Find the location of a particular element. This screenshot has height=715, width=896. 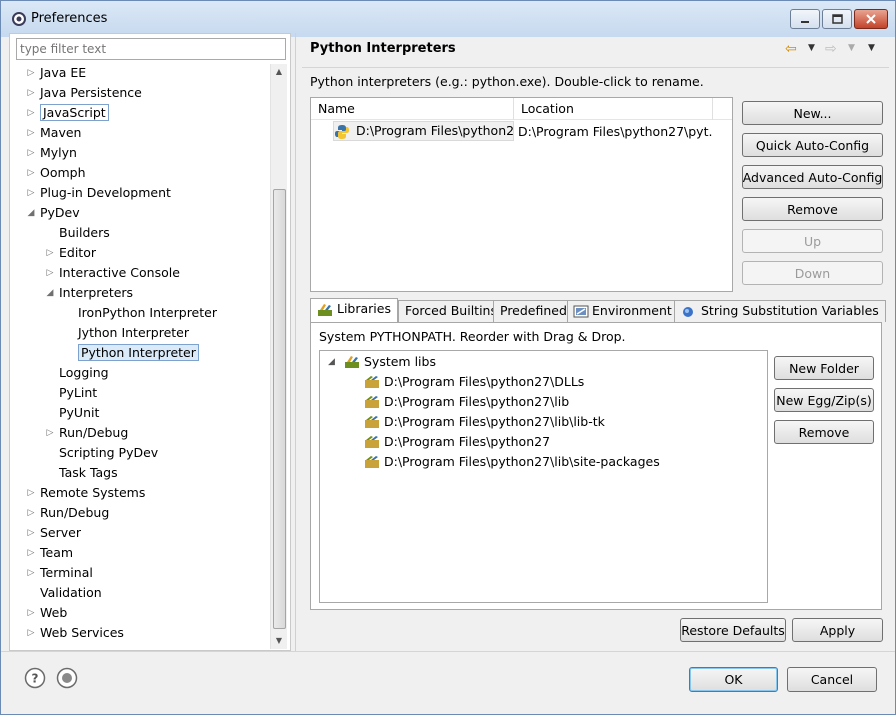

tab-environment: Environment is located at coordinates (623, 311).